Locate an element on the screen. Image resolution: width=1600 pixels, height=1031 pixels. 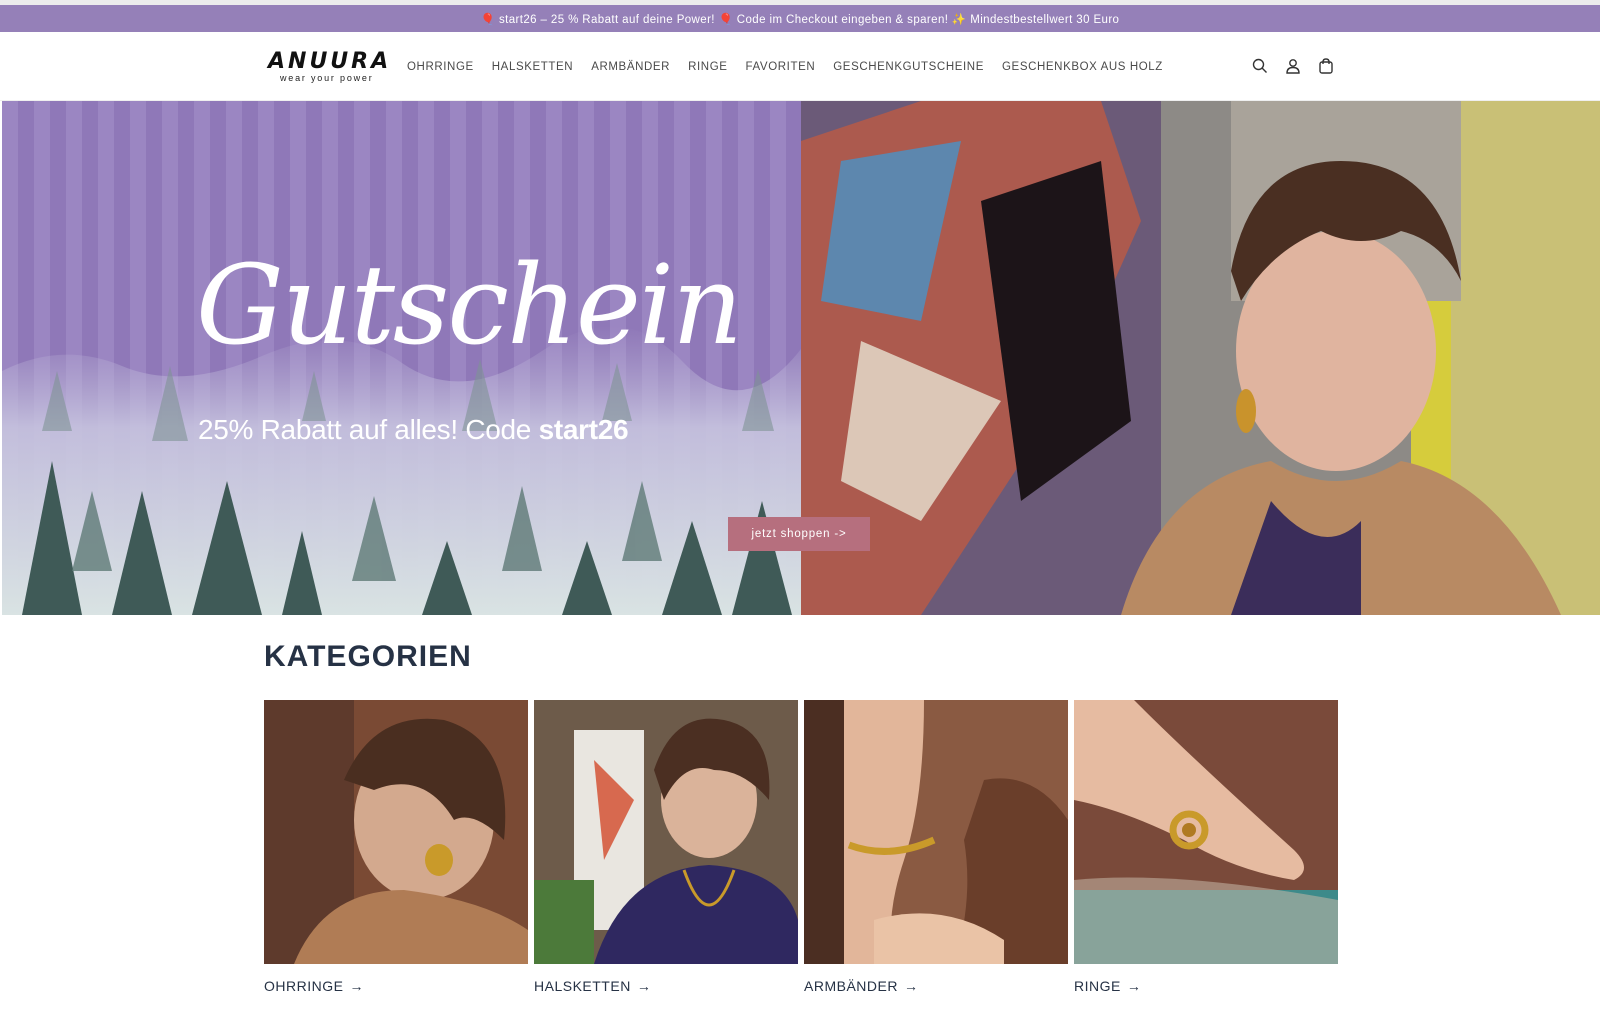
category-card-ringe: RINGE → is located at coordinates (1206, 847).